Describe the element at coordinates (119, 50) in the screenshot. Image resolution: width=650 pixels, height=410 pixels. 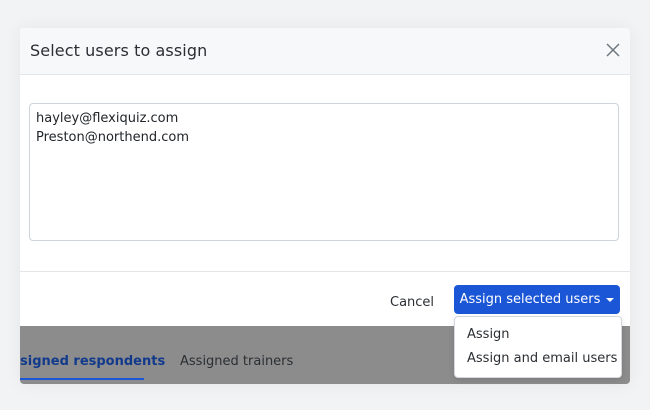
I see `modal-title: Select users to assign` at that location.